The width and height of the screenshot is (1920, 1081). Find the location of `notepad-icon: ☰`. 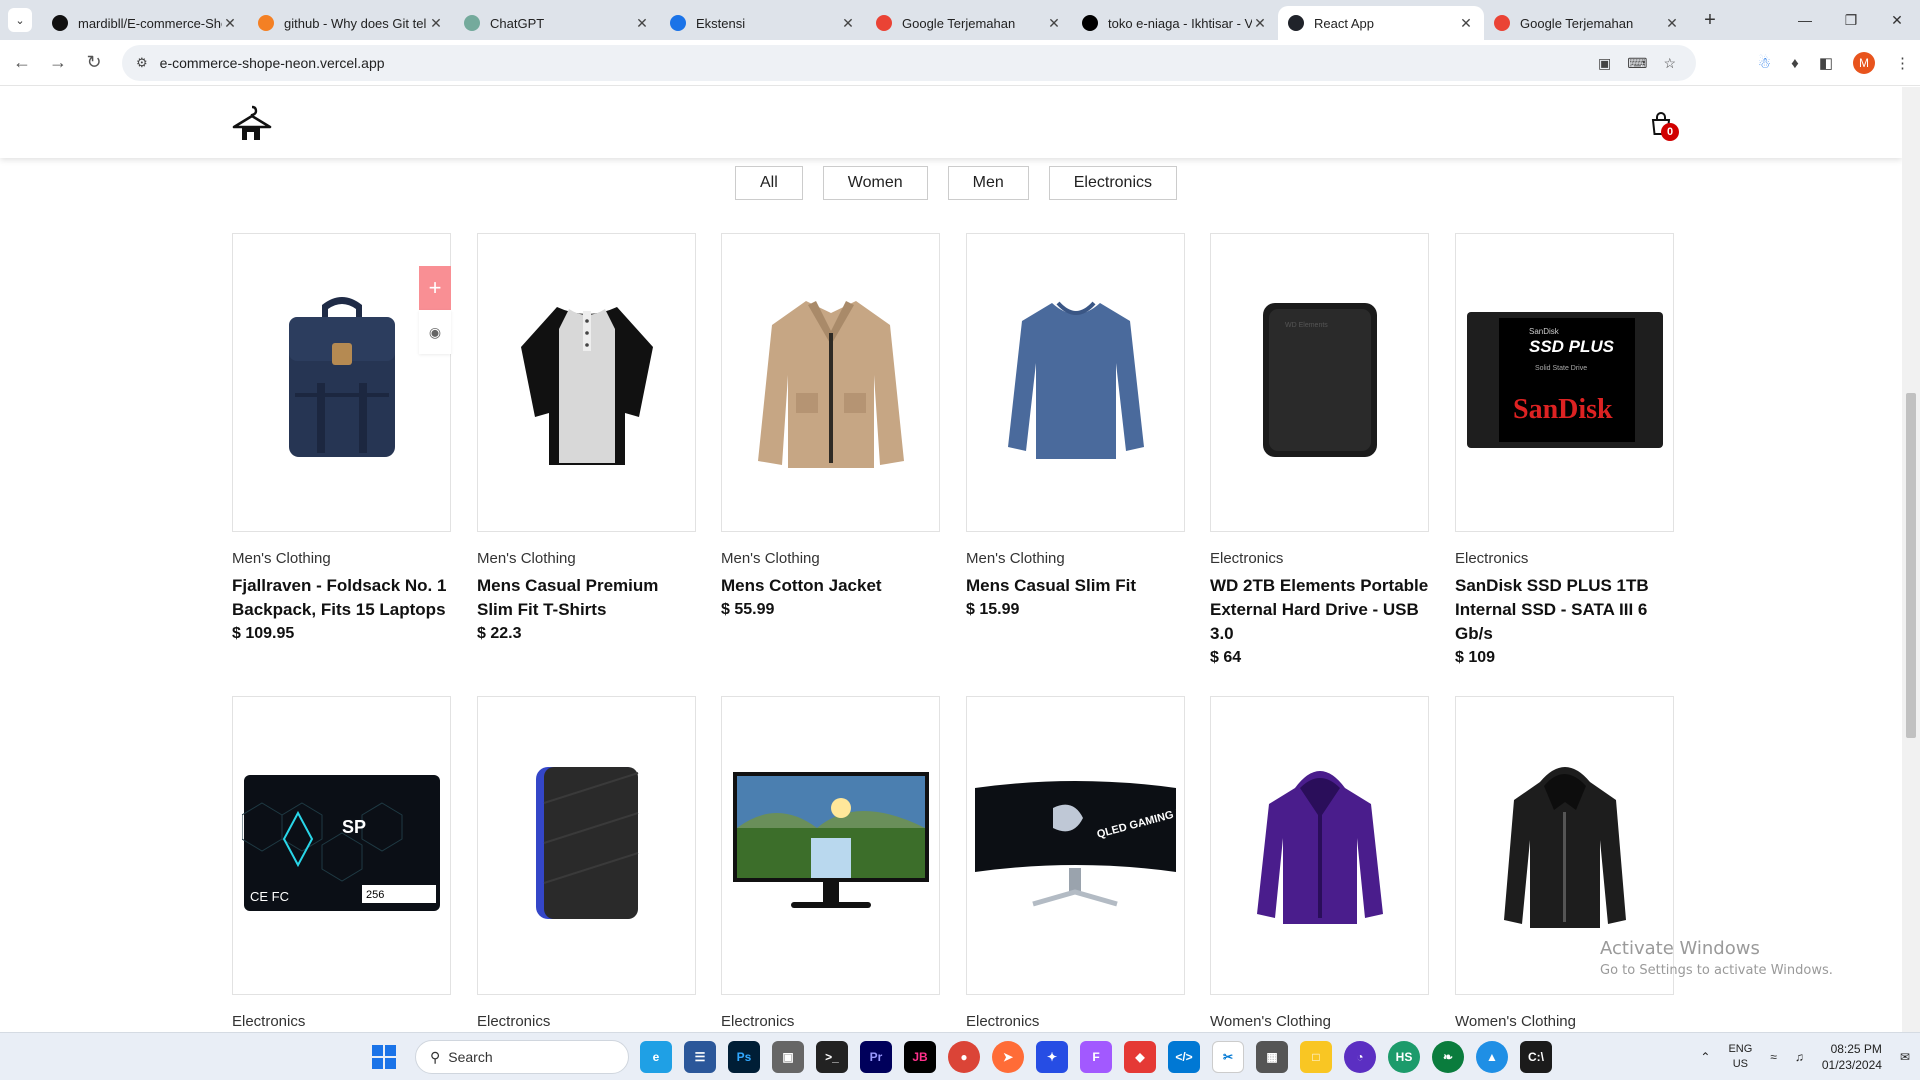

notepad-icon: ☰ is located at coordinates (700, 1057).